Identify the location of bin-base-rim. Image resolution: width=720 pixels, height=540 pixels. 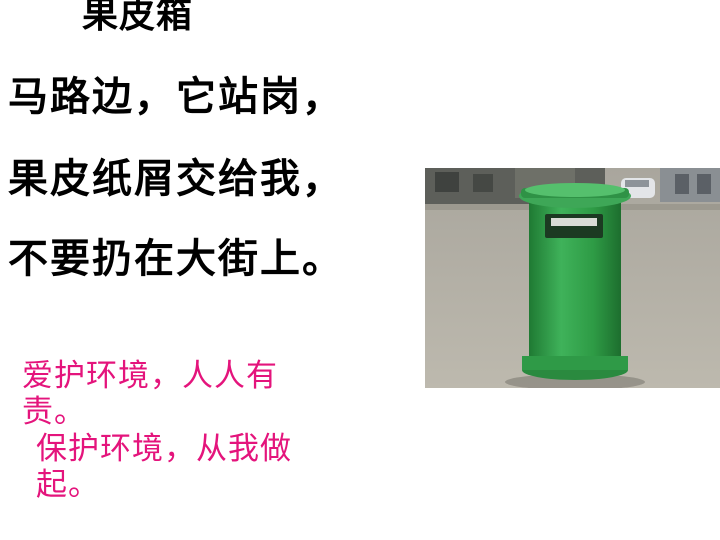
(575, 363).